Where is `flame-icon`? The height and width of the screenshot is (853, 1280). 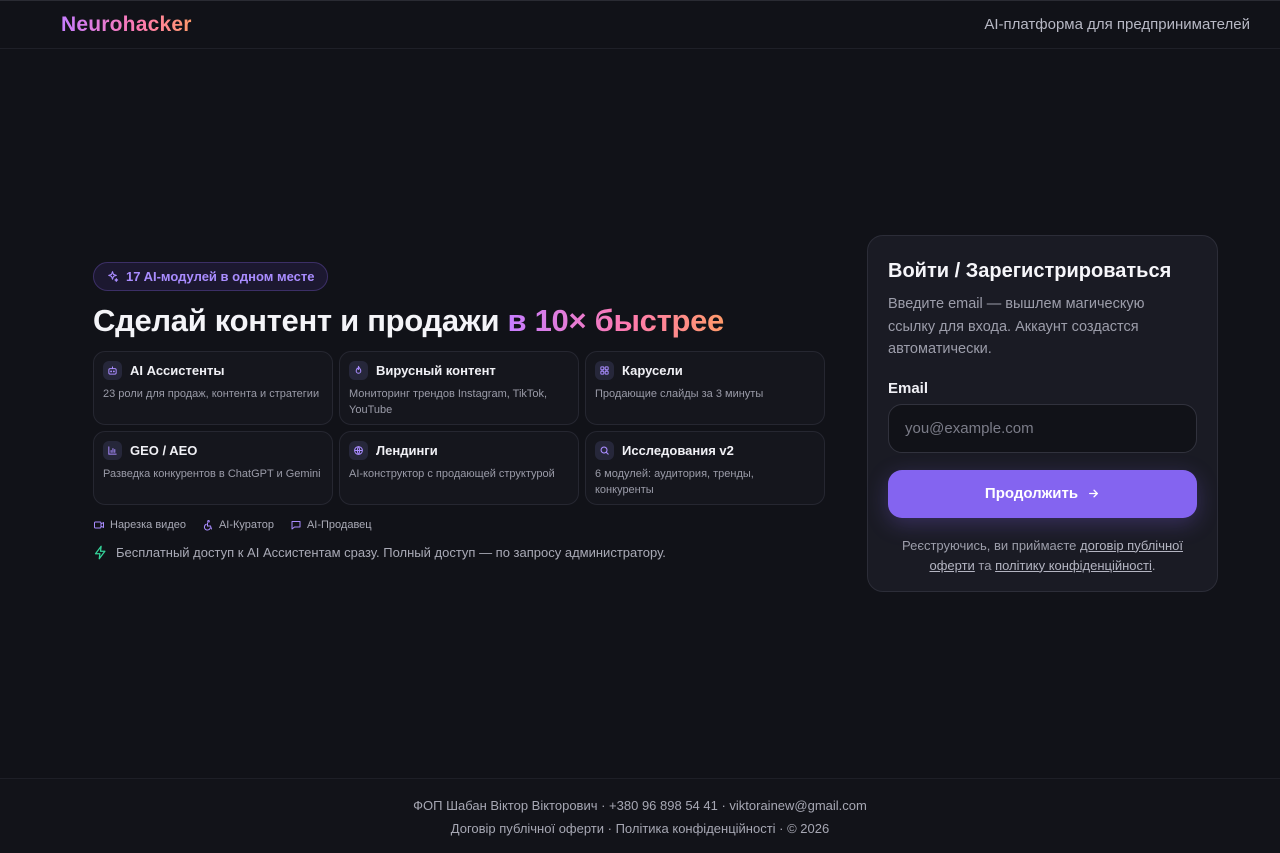
flame-icon is located at coordinates (358, 370).